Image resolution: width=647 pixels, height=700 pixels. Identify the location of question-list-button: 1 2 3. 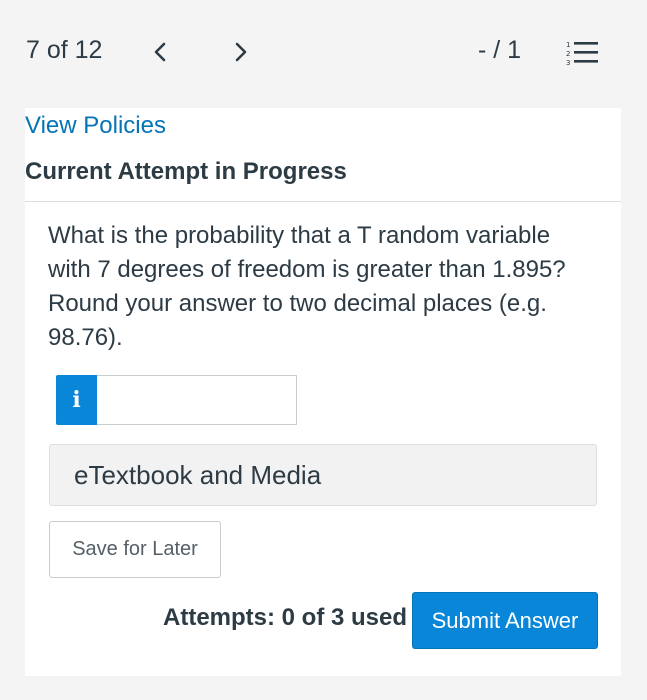
(583, 53).